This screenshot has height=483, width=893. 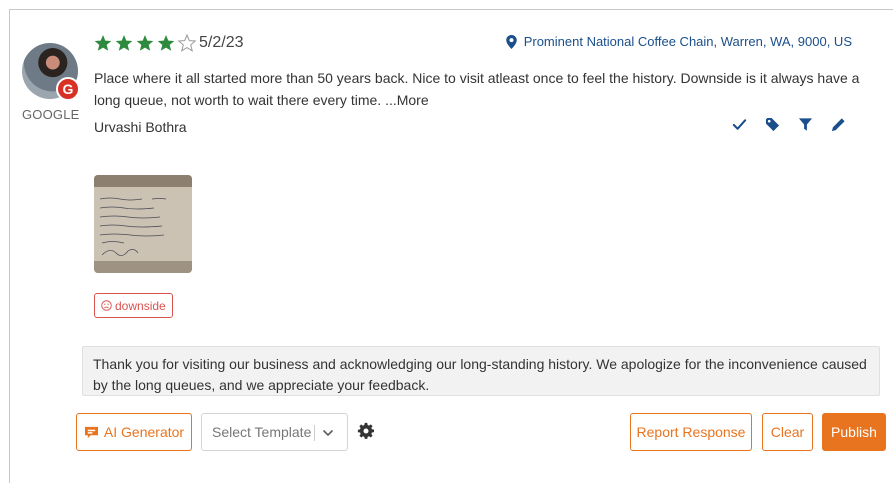 What do you see at coordinates (366, 431) in the screenshot?
I see `gear-icon` at bounding box center [366, 431].